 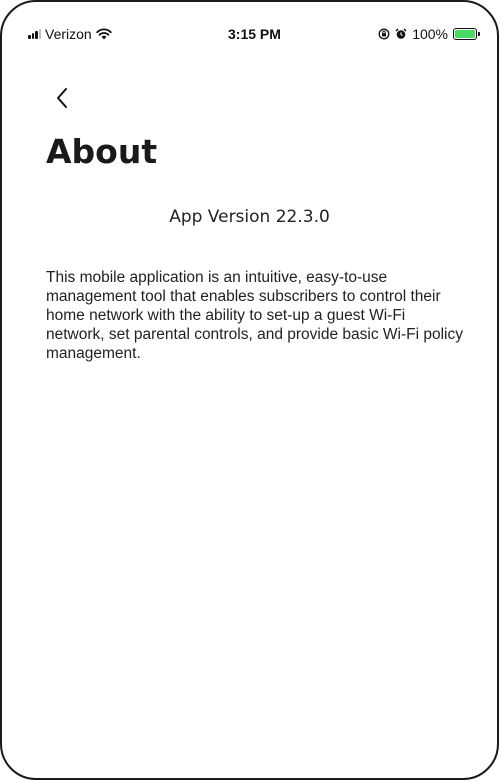 I want to click on status-bar: Verizon 3:15 PM 100%, so click(x=249, y=22).